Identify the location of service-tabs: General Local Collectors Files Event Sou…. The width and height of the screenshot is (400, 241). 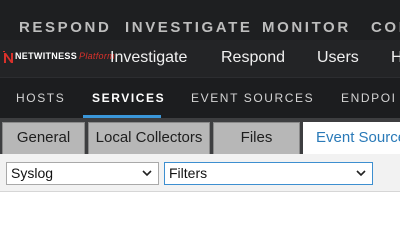
(200, 136).